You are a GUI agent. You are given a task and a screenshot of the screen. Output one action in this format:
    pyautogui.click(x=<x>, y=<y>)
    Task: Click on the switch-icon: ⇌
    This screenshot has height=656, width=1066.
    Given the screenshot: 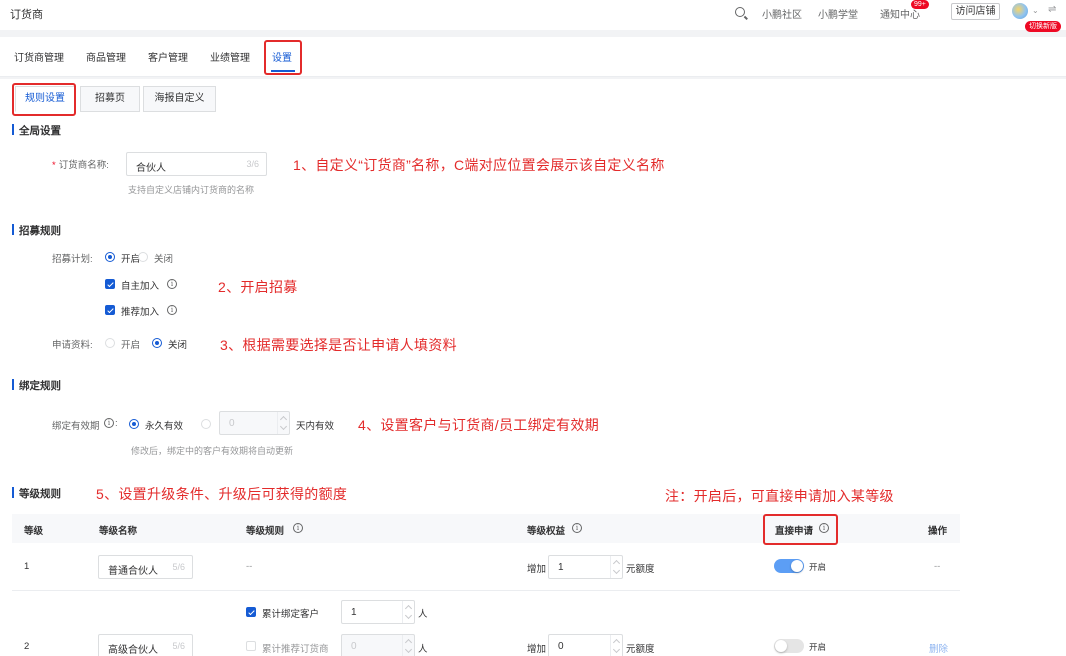 What is the action you would take?
    pyautogui.click(x=1052, y=9)
    